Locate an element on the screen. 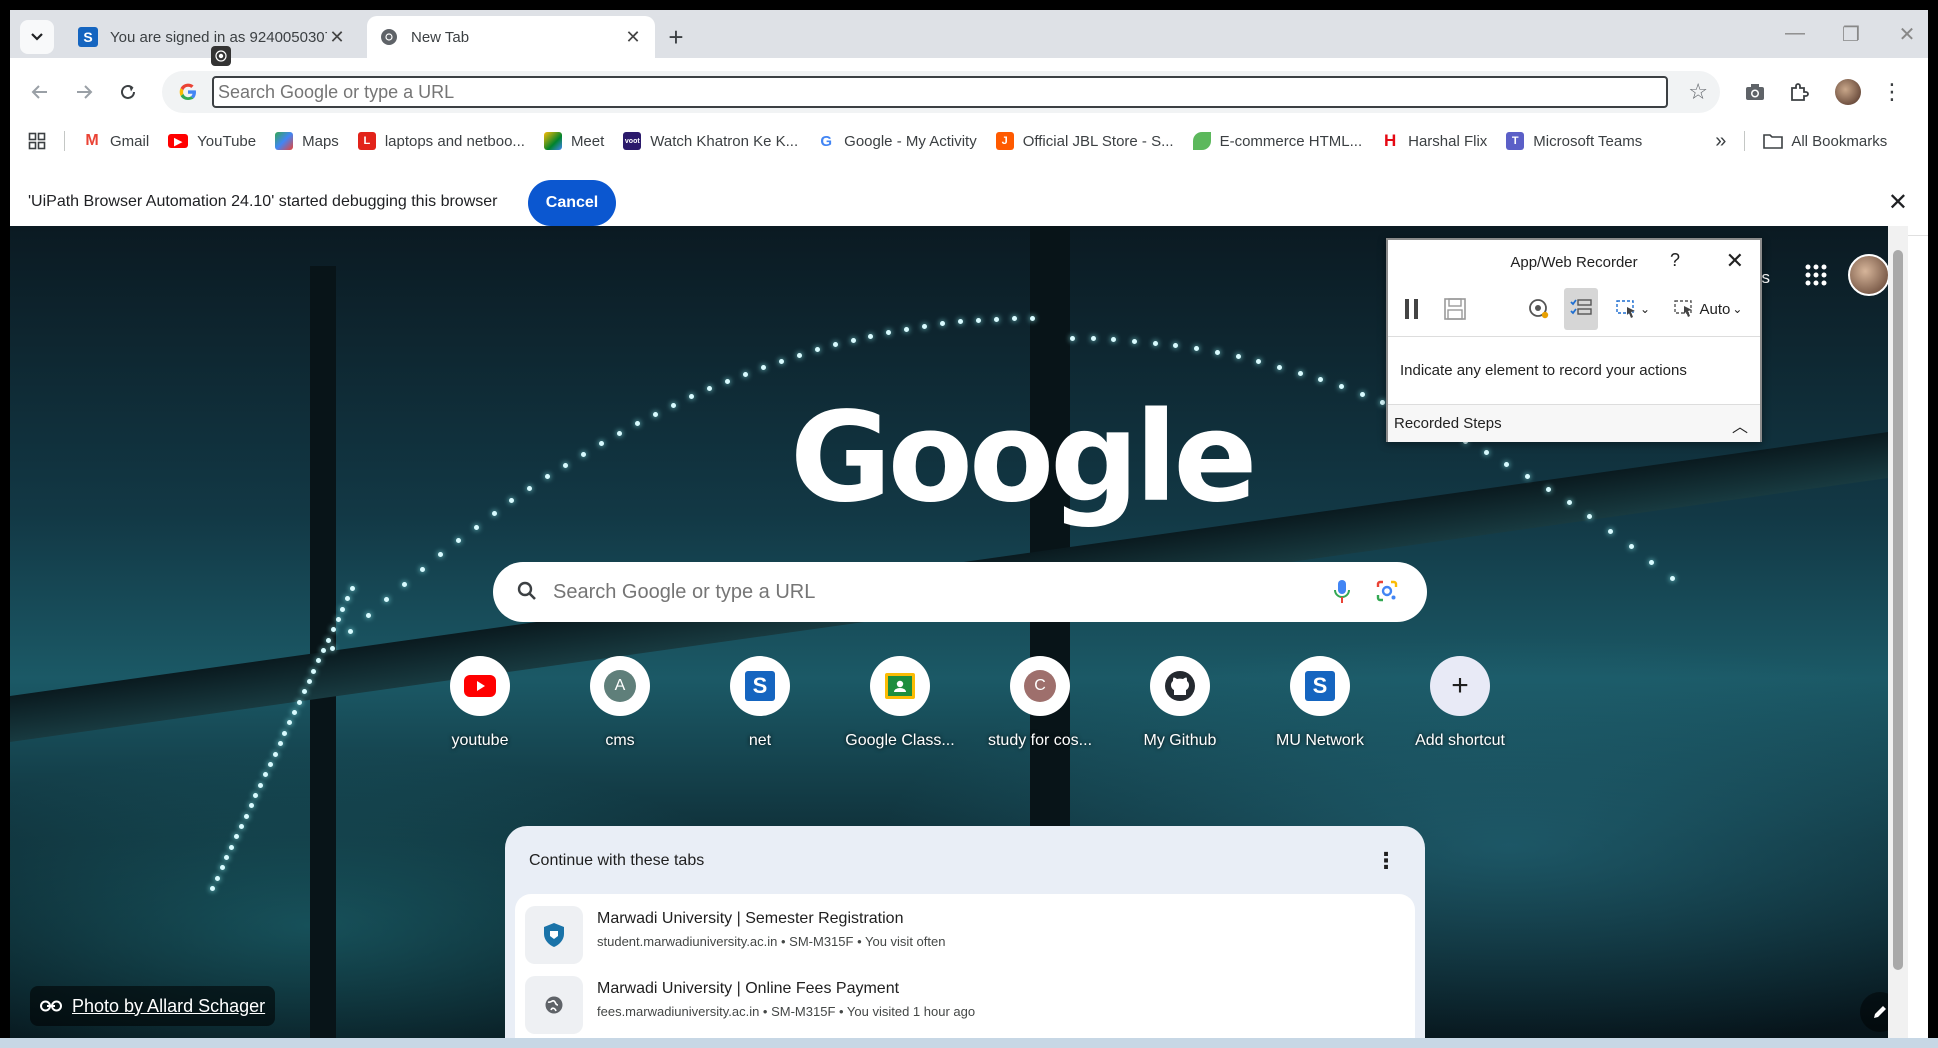 The image size is (1938, 1048). account-avatar is located at coordinates (1869, 275).